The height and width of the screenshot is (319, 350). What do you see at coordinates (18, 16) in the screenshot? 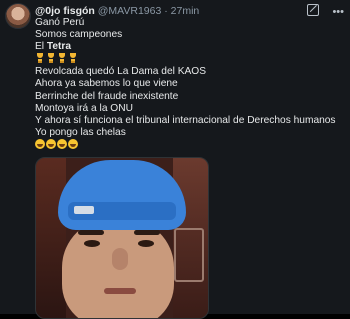
I see `avatar` at bounding box center [18, 16].